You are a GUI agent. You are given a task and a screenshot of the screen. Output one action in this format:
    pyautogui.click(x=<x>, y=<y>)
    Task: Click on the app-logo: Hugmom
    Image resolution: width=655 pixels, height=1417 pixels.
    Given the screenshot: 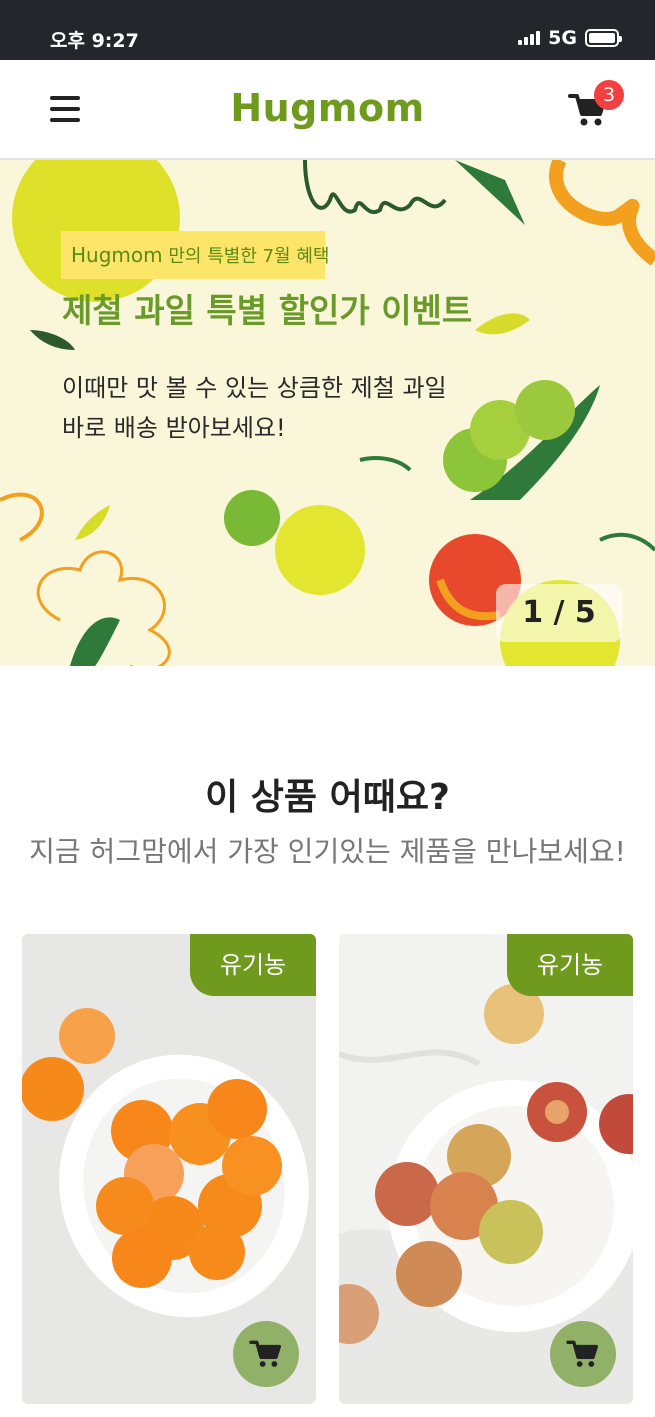 What is the action you would take?
    pyautogui.click(x=327, y=108)
    